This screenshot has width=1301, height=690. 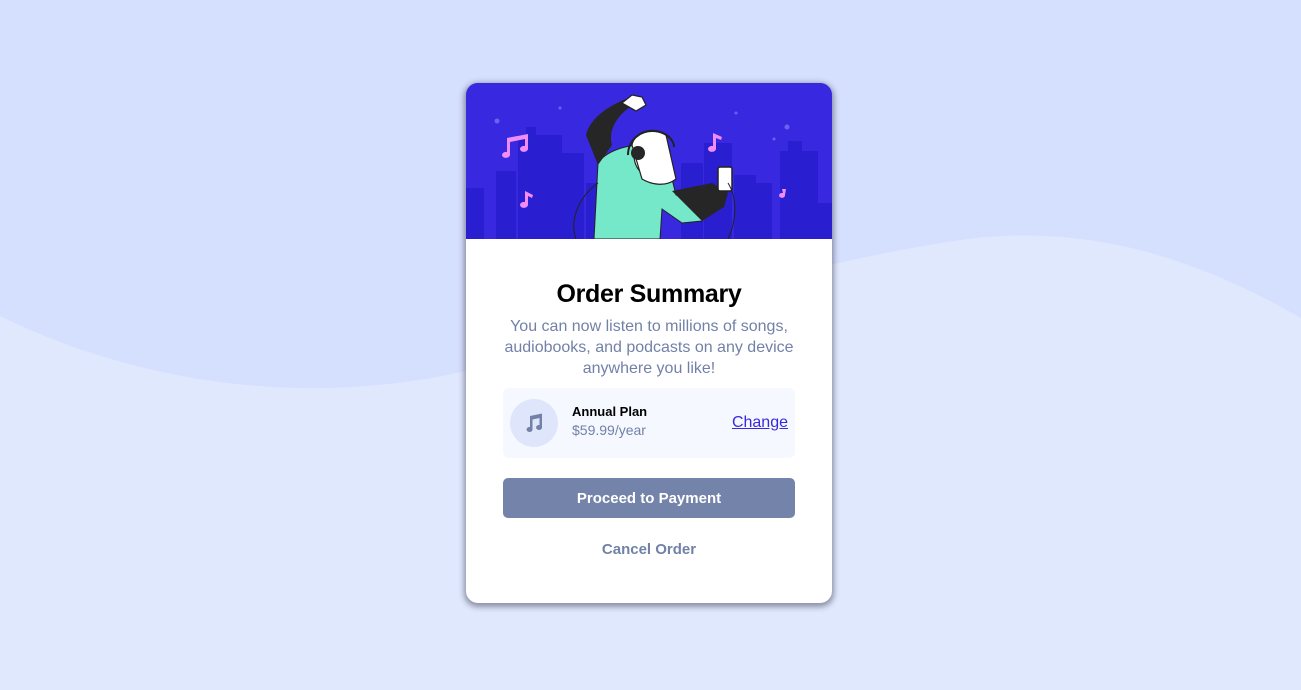 I want to click on proceed-to-payment-button: Proceed to Payment, so click(x=649, y=498).